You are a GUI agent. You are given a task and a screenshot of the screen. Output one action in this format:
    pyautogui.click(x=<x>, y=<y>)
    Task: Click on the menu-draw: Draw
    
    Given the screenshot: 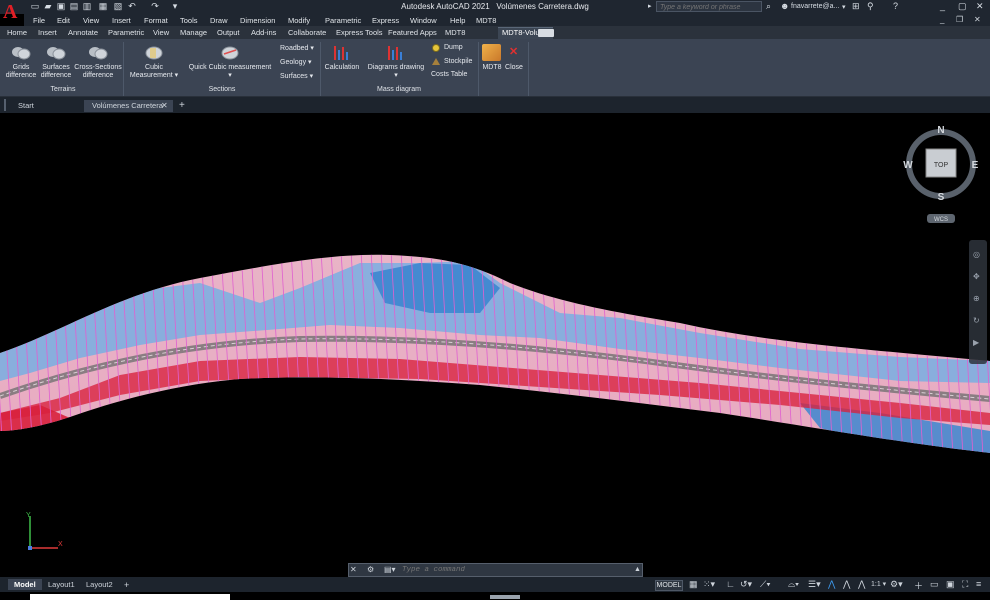 What is the action you would take?
    pyautogui.click(x=219, y=20)
    